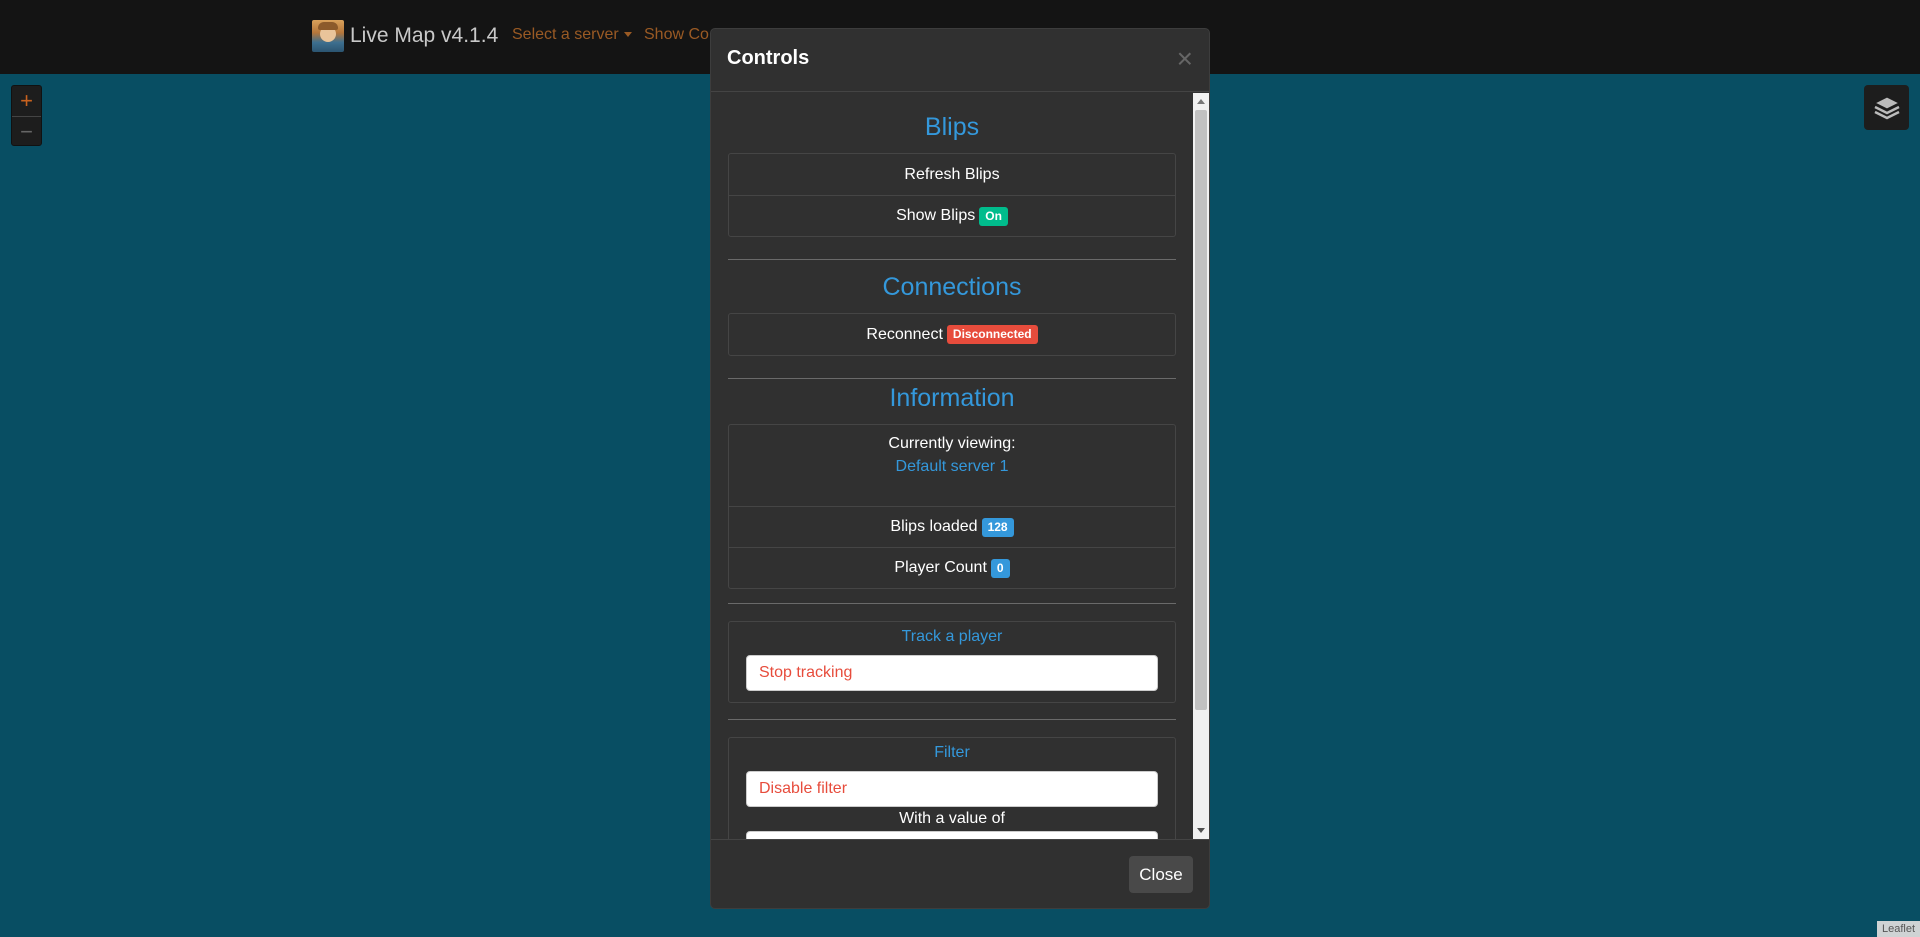  I want to click on brand: Live Map v4.1.4, so click(405, 36).